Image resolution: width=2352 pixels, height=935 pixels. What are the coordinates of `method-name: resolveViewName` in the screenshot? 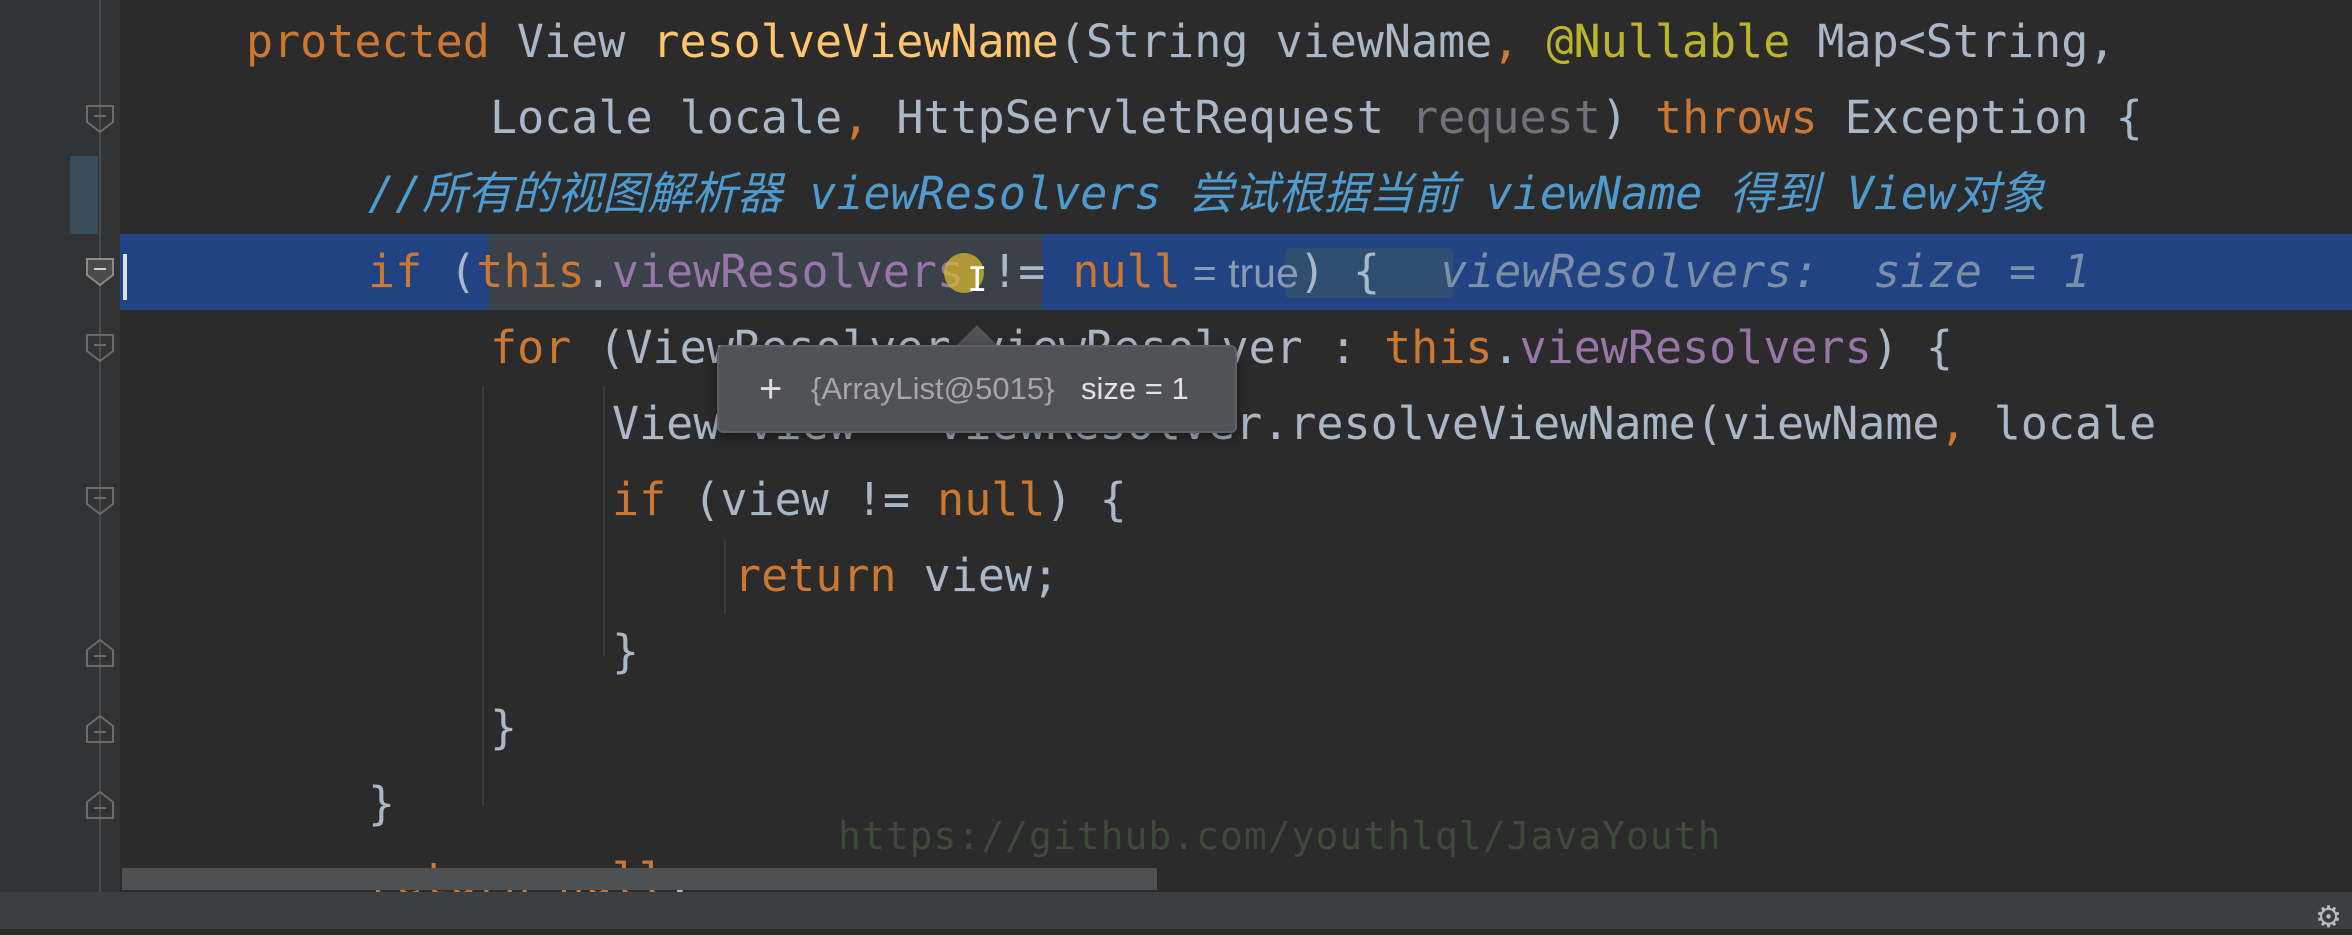 It's located at (855, 41).